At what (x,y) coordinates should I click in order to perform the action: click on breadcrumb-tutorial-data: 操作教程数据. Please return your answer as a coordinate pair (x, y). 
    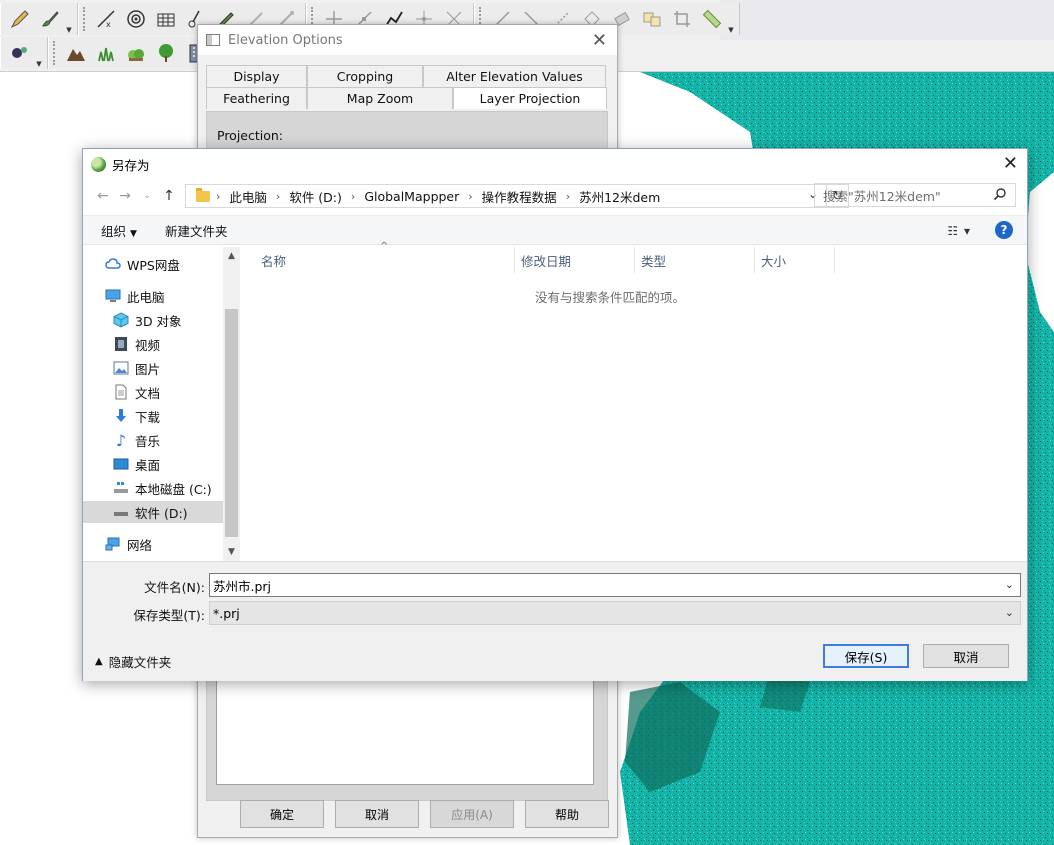
    Looking at the image, I should click on (519, 196).